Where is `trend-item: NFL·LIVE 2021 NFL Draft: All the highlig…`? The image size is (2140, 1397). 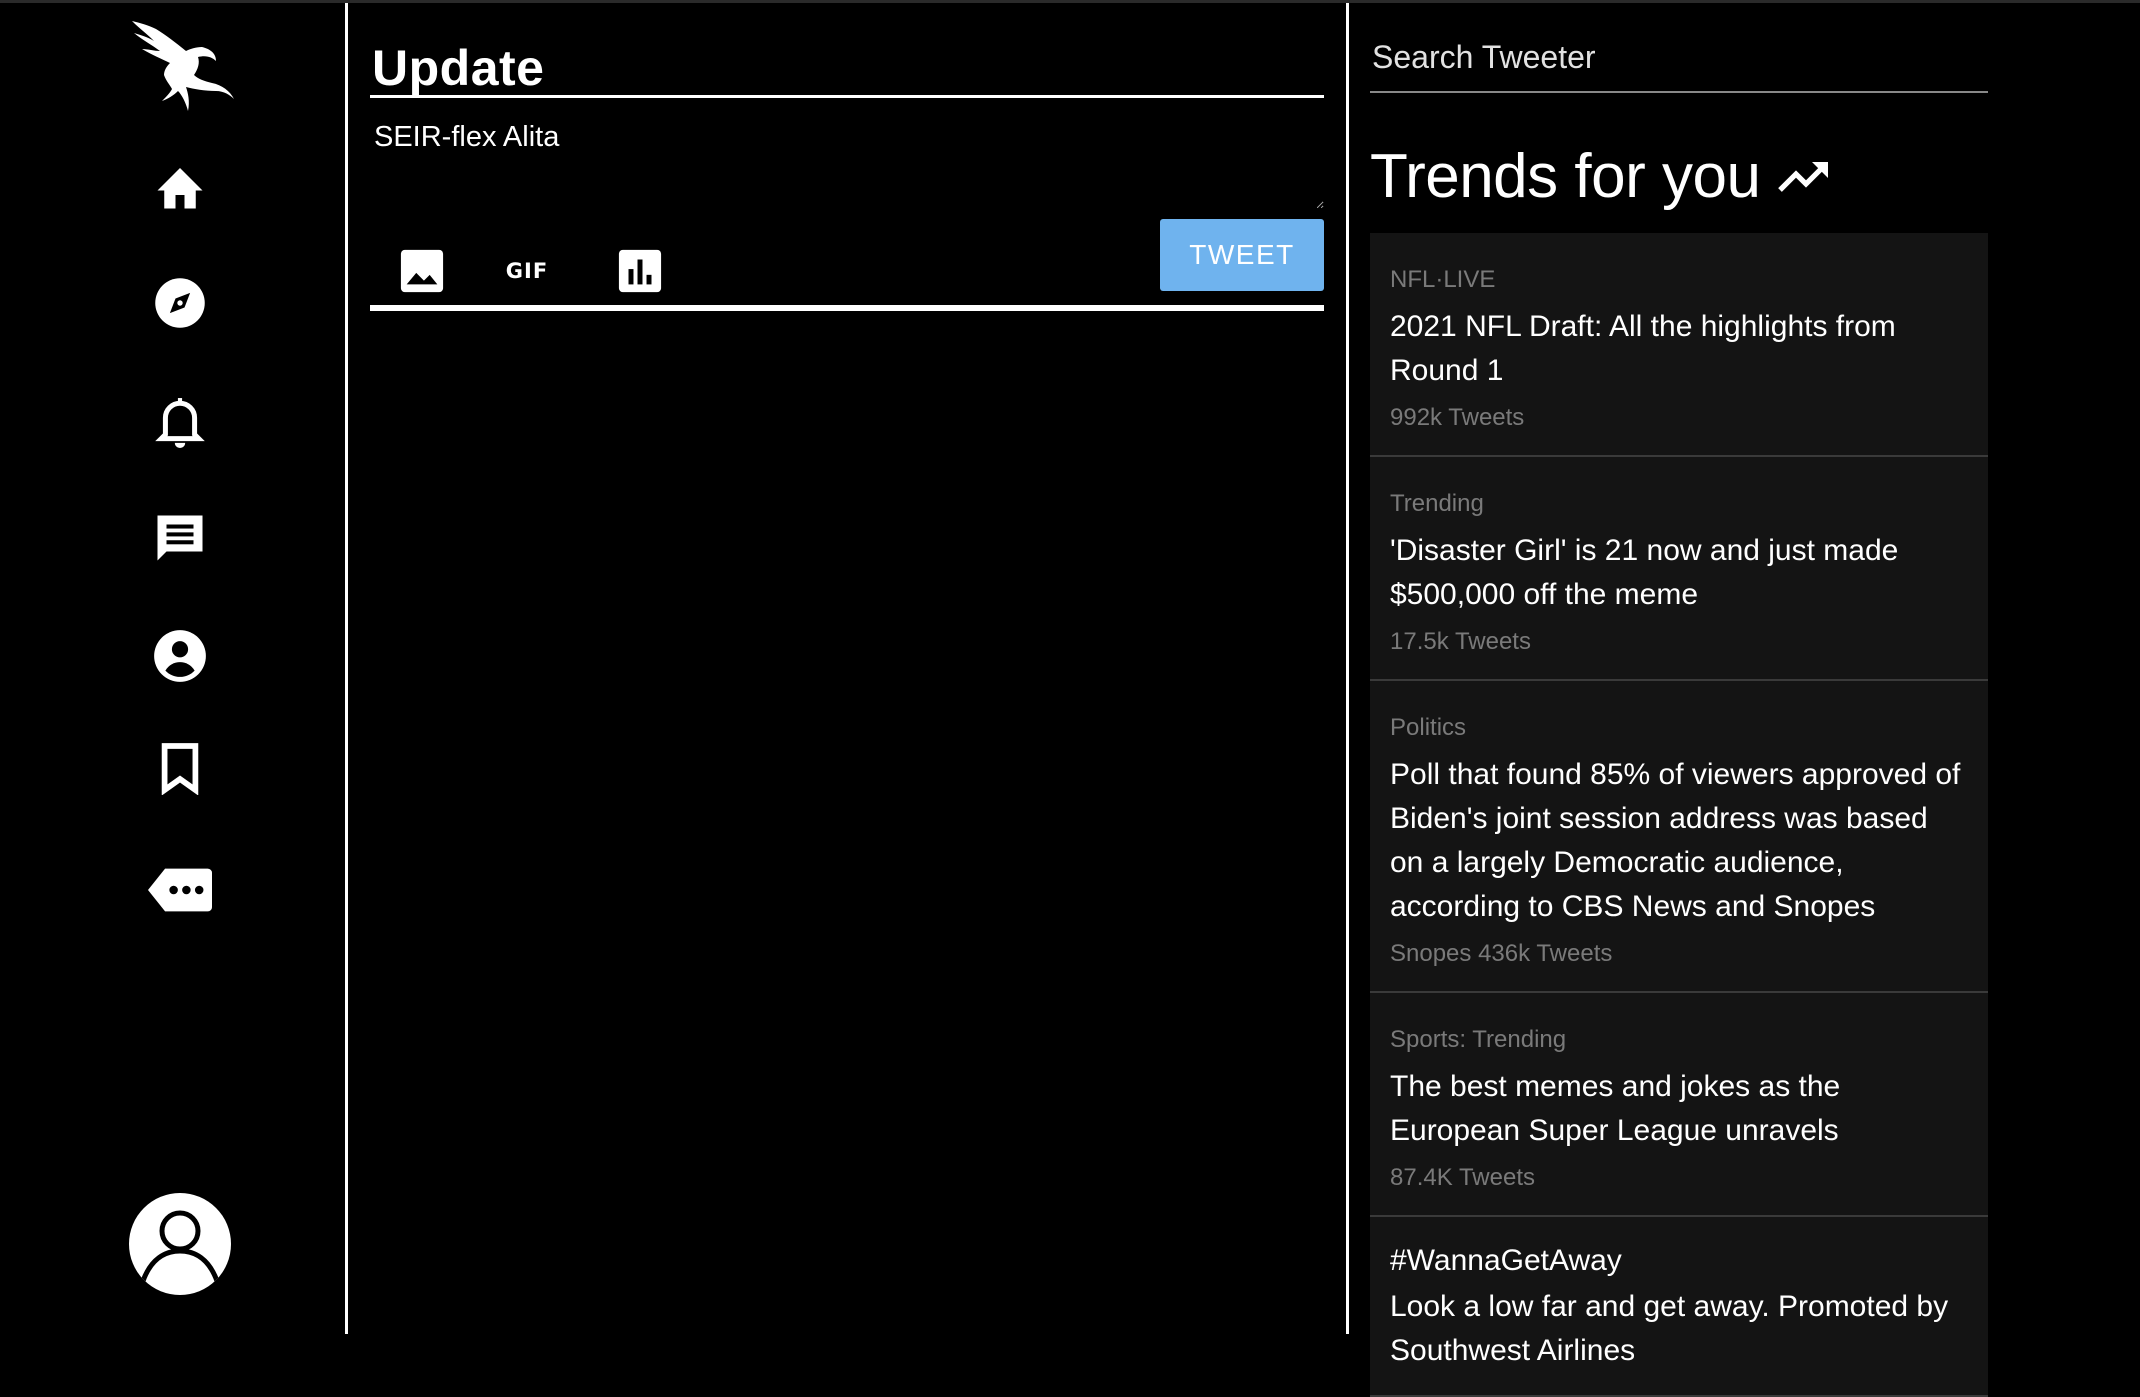 trend-item: NFL·LIVE 2021 NFL Draft: All the highlig… is located at coordinates (1679, 345).